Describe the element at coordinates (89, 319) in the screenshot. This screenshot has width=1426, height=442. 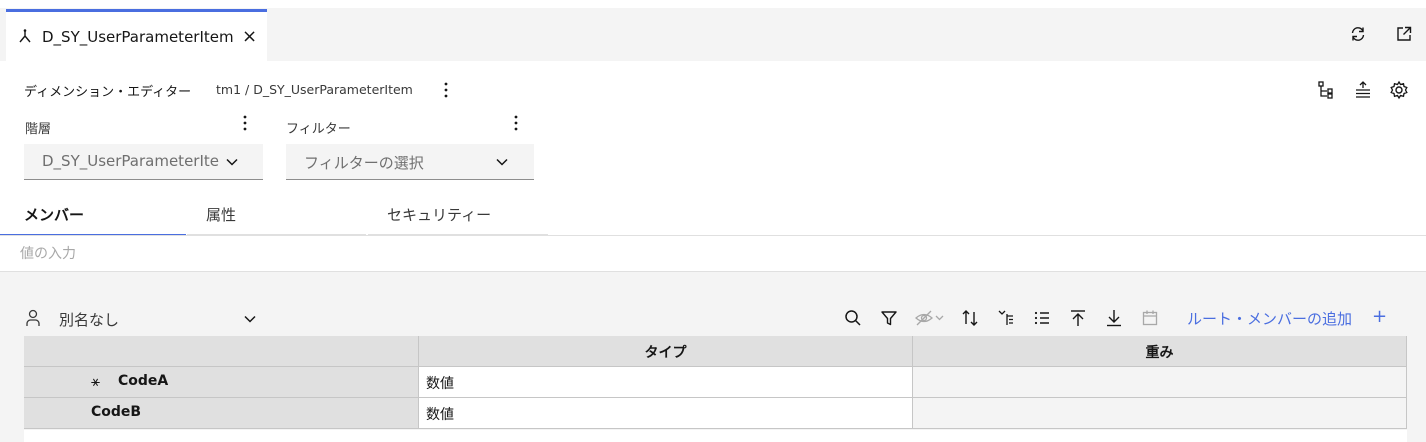
I see `alias-selector: 別名なし` at that location.